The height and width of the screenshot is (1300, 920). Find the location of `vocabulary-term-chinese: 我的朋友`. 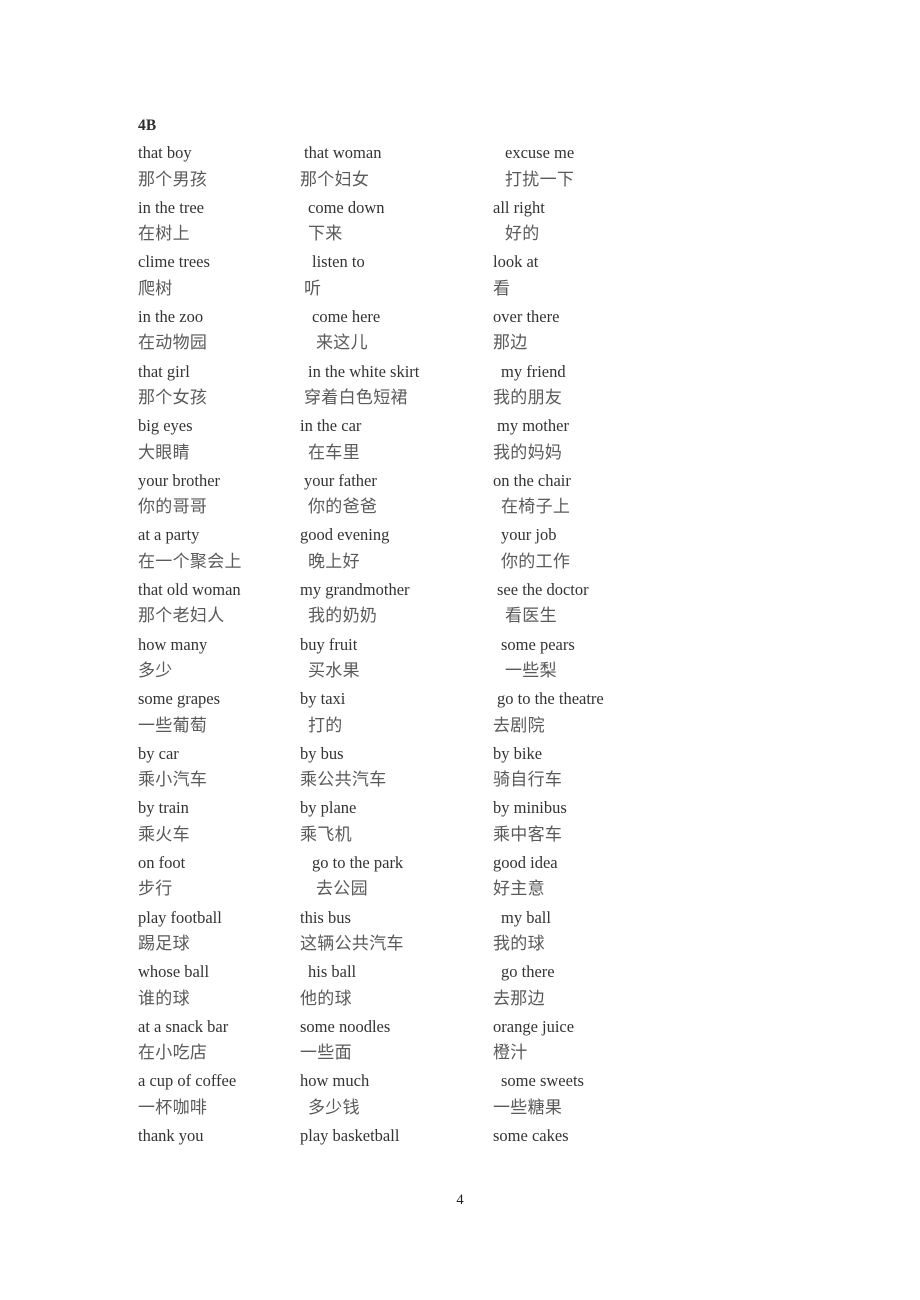

vocabulary-term-chinese: 我的朋友 is located at coordinates (528, 397).